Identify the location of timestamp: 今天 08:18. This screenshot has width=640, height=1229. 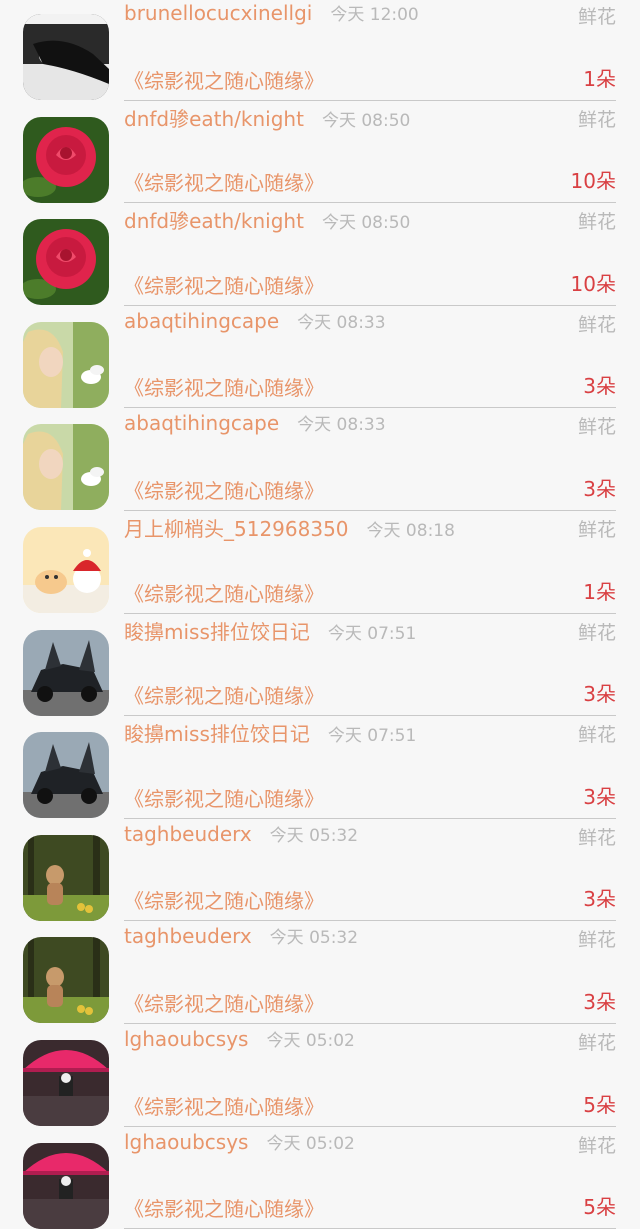
(410, 530).